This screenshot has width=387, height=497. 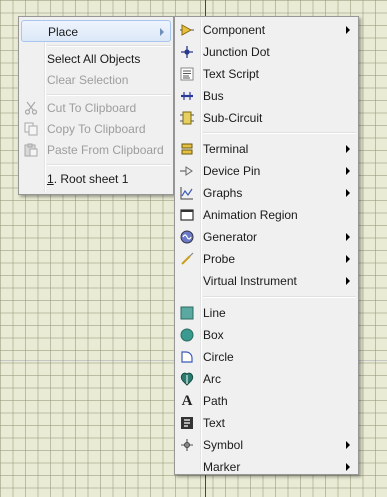 What do you see at coordinates (187, 313) in the screenshot?
I see `line-icon` at bounding box center [187, 313].